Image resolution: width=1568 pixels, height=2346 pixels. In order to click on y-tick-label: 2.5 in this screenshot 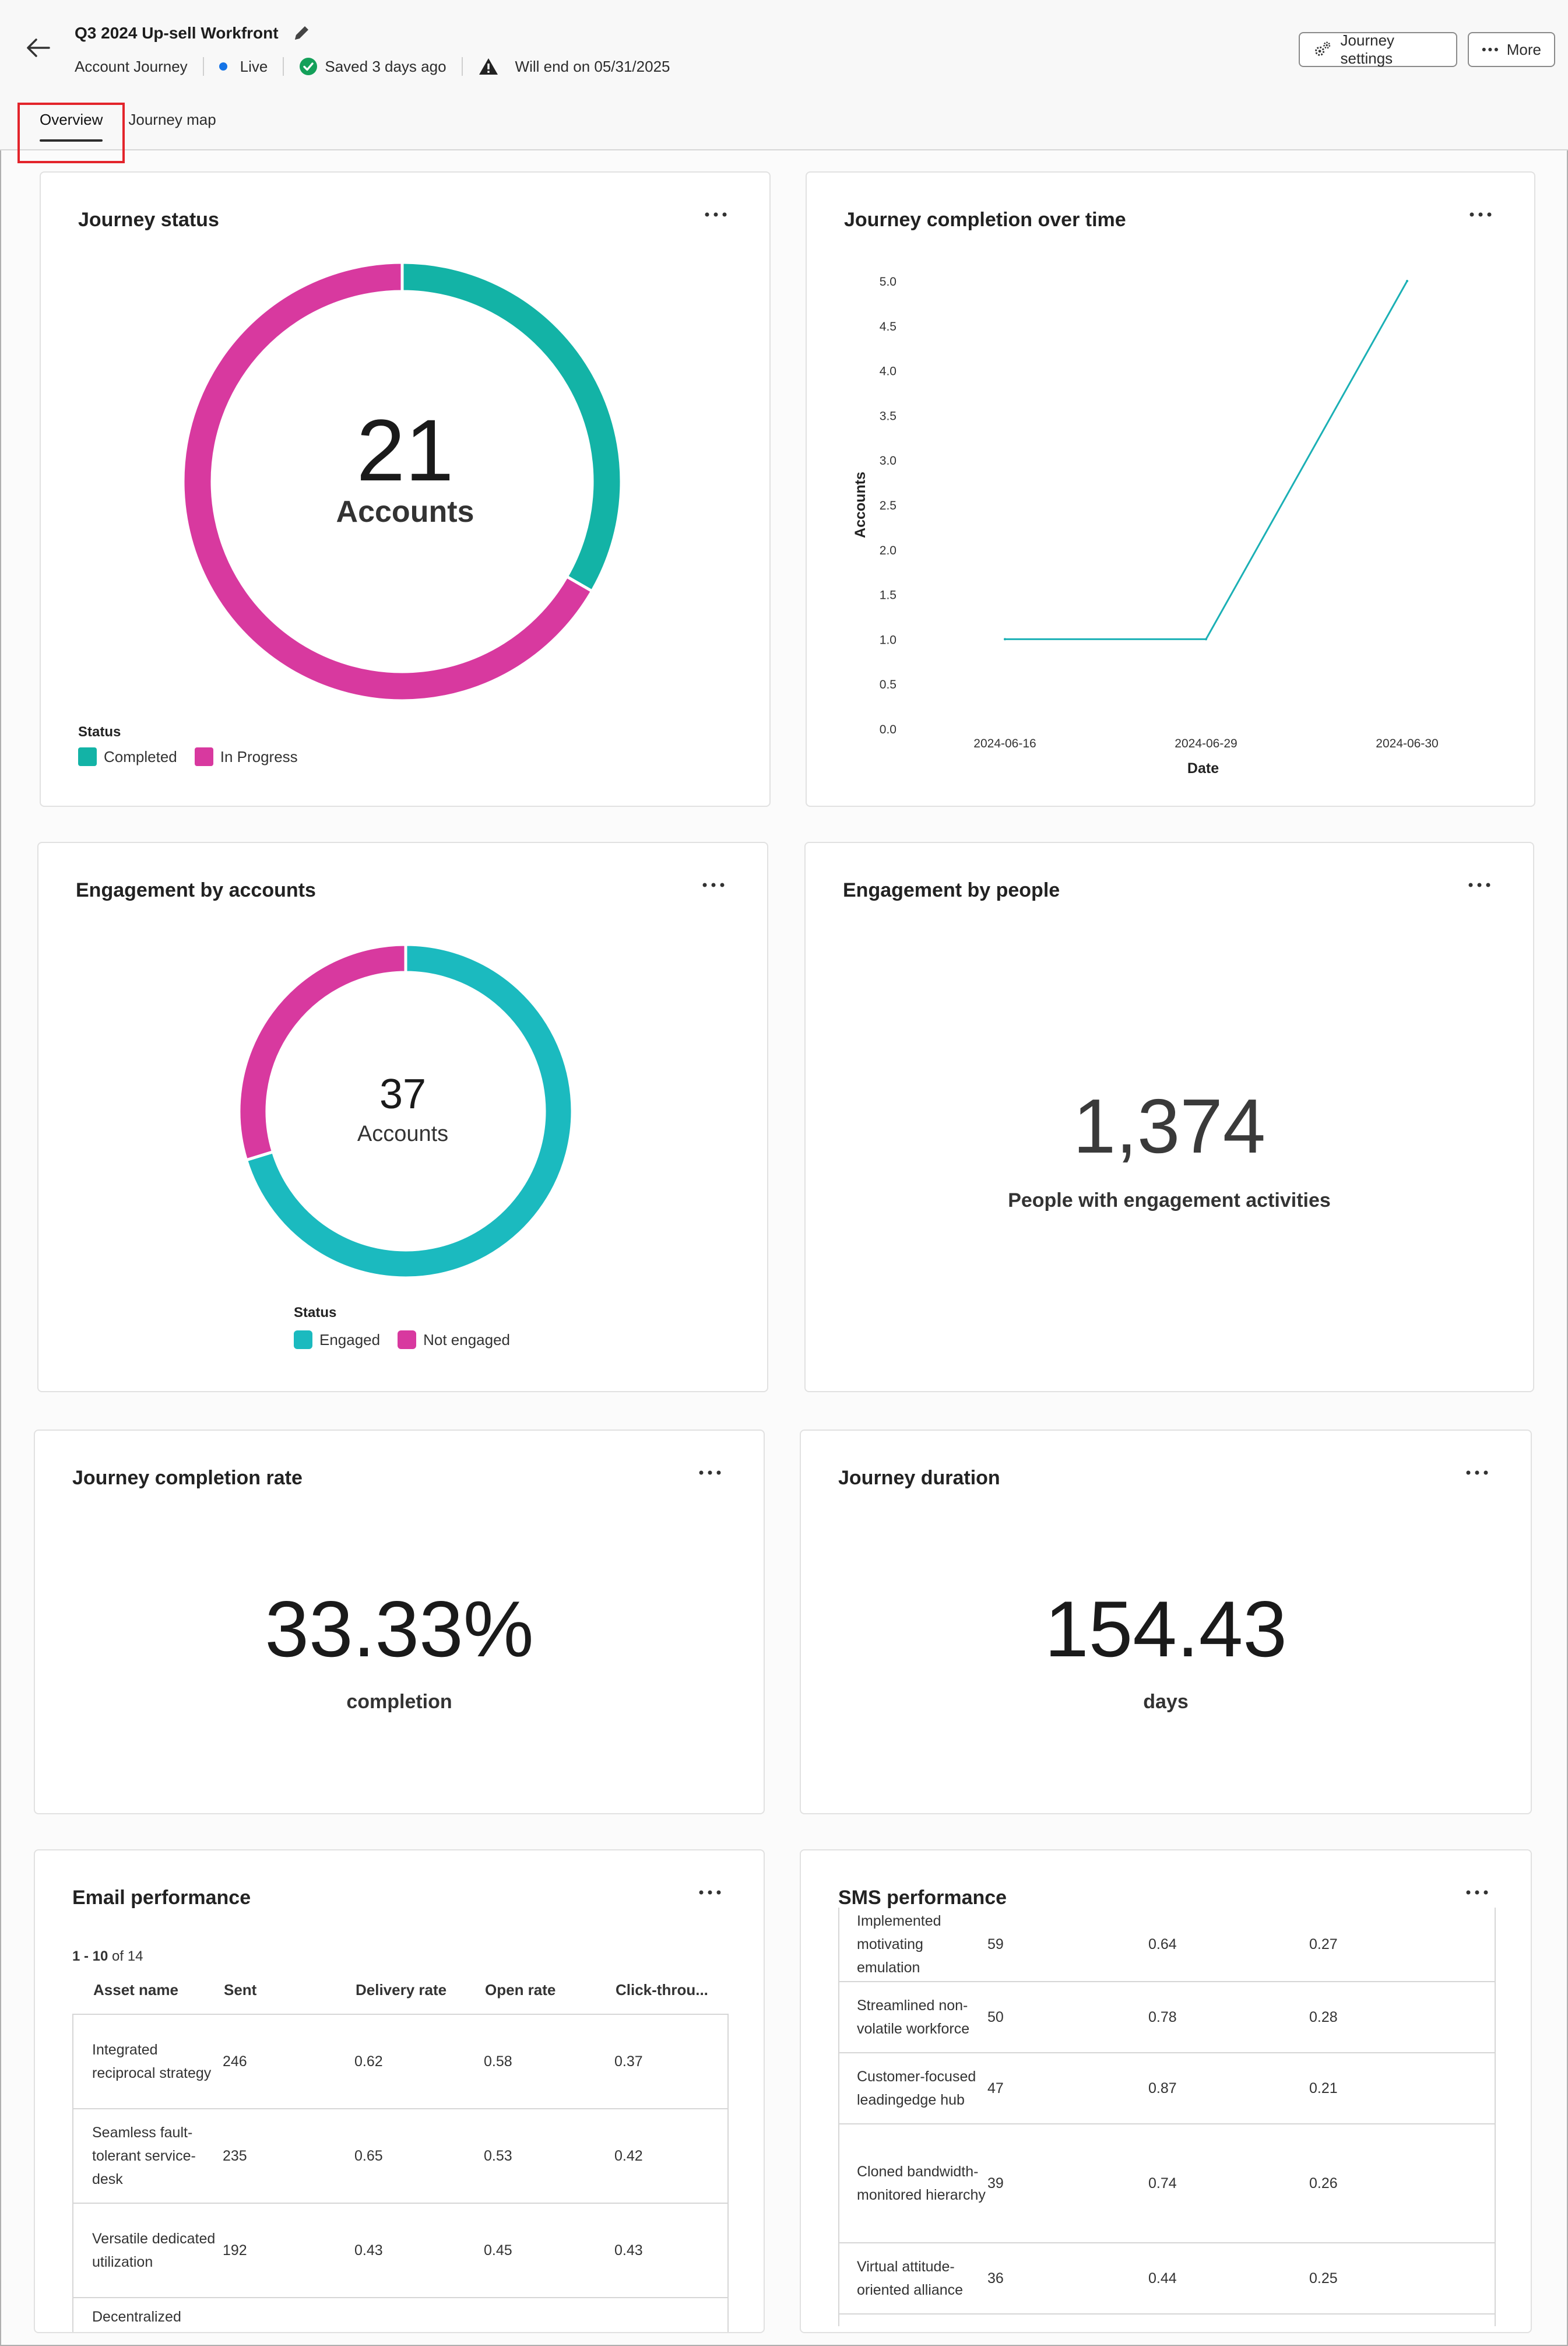, I will do `click(888, 505)`.